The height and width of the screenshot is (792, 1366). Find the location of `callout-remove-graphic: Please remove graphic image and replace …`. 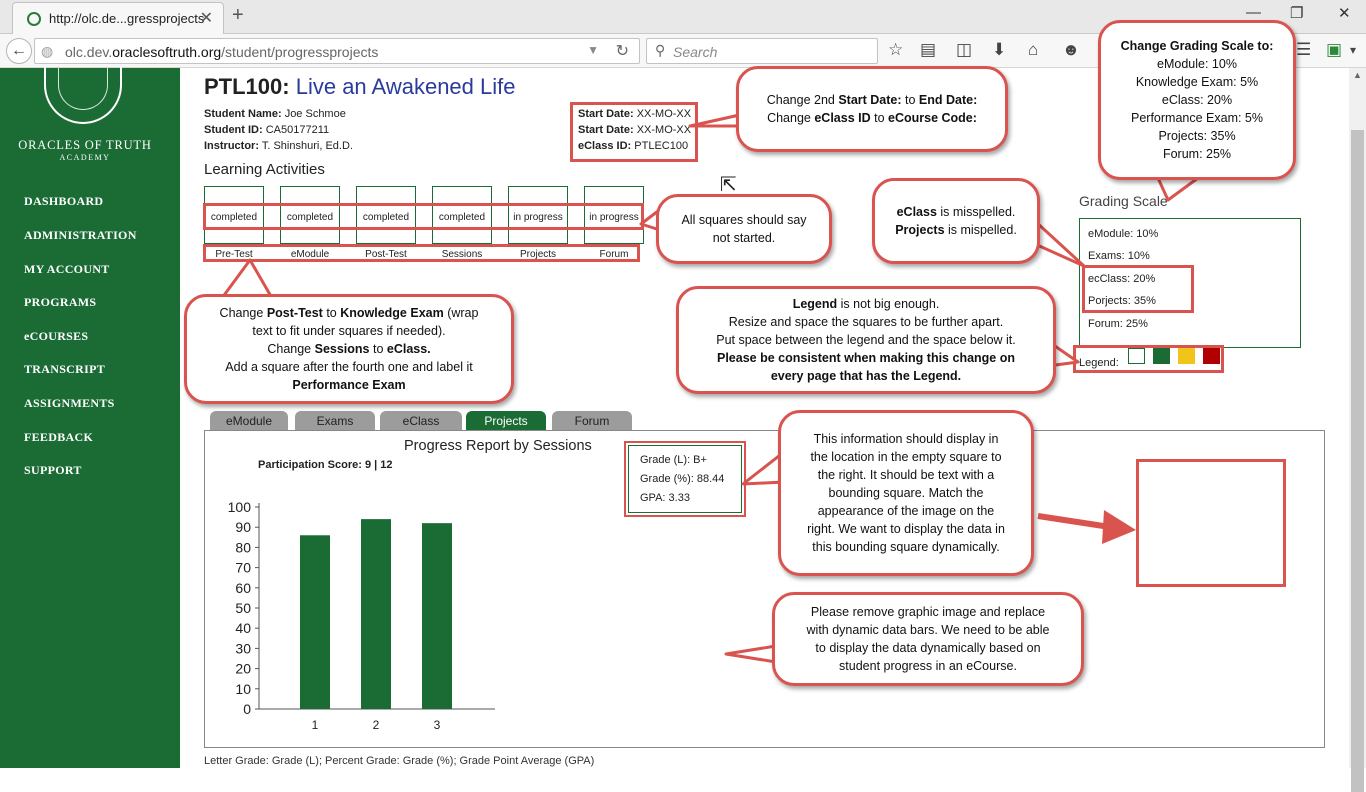

callout-remove-graphic: Please remove graphic image and replace … is located at coordinates (928, 639).